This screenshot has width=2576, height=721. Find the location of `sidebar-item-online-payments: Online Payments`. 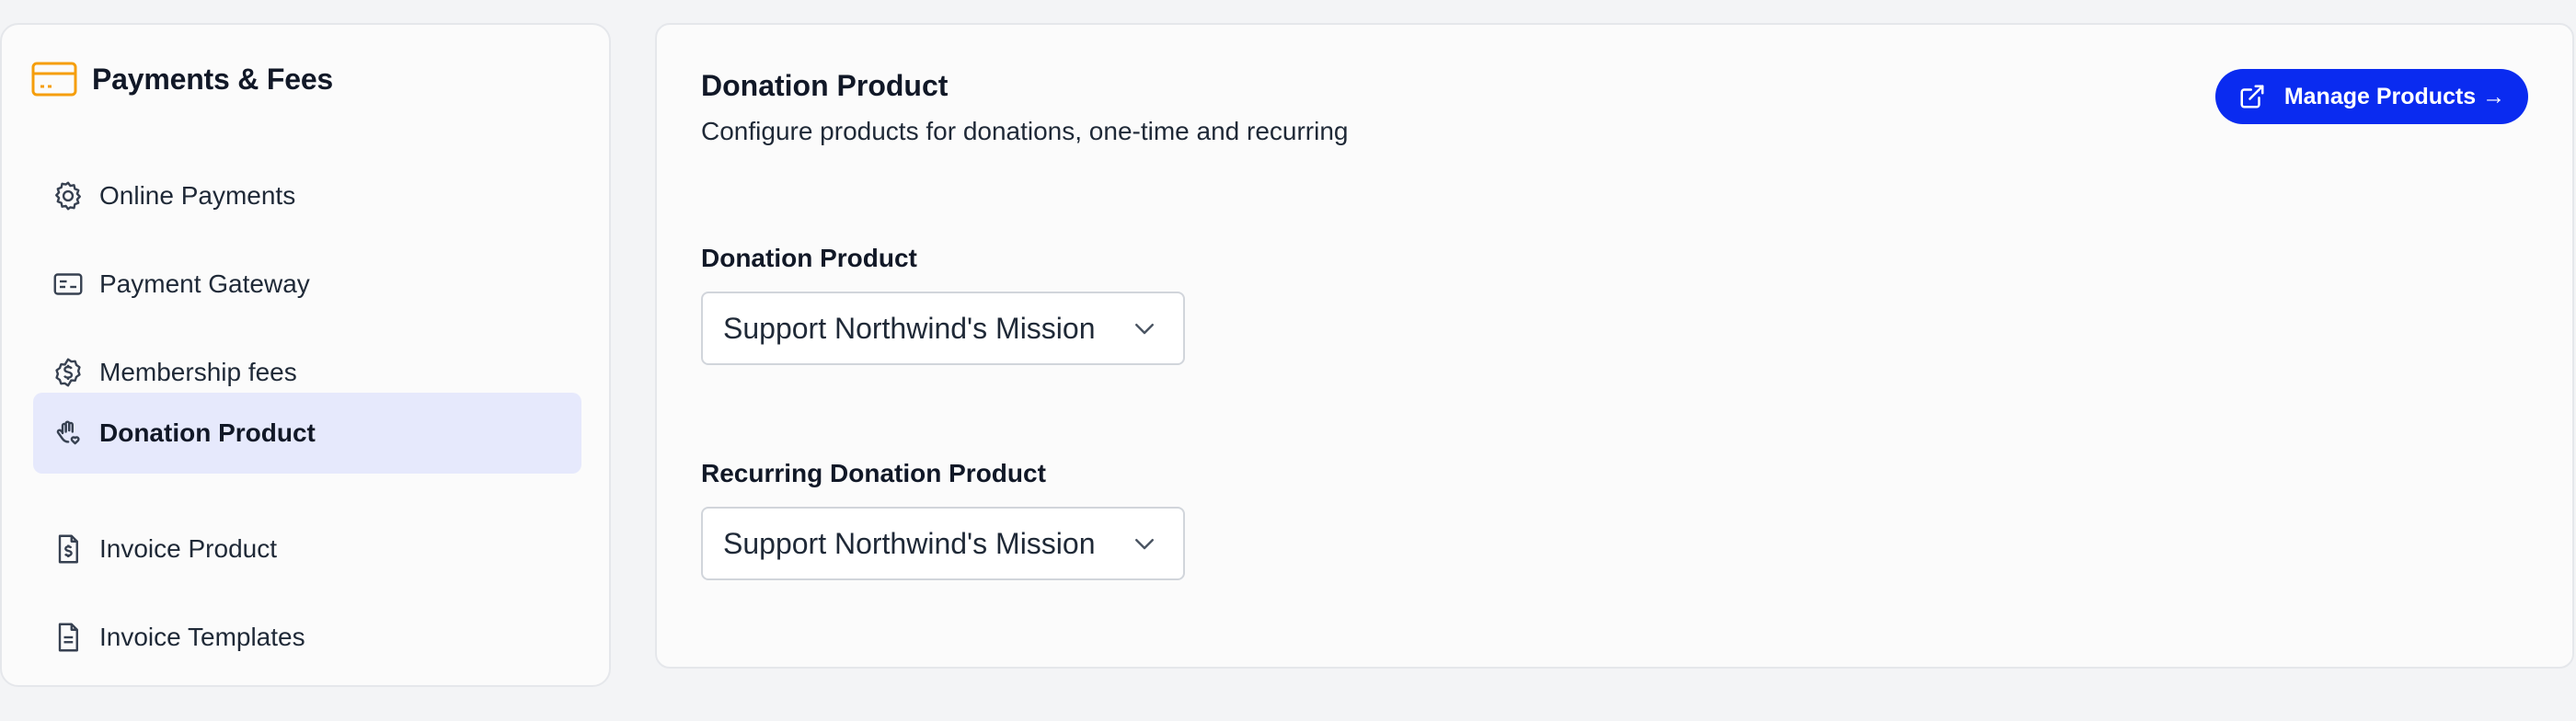

sidebar-item-online-payments: Online Payments is located at coordinates (307, 195).